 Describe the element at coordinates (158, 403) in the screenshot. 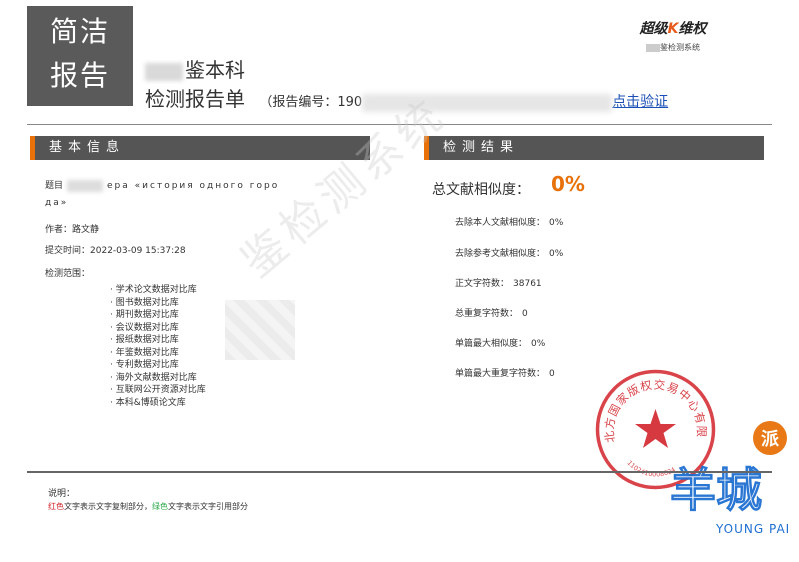

I see `scope-item: 本科&博硕论文库` at that location.